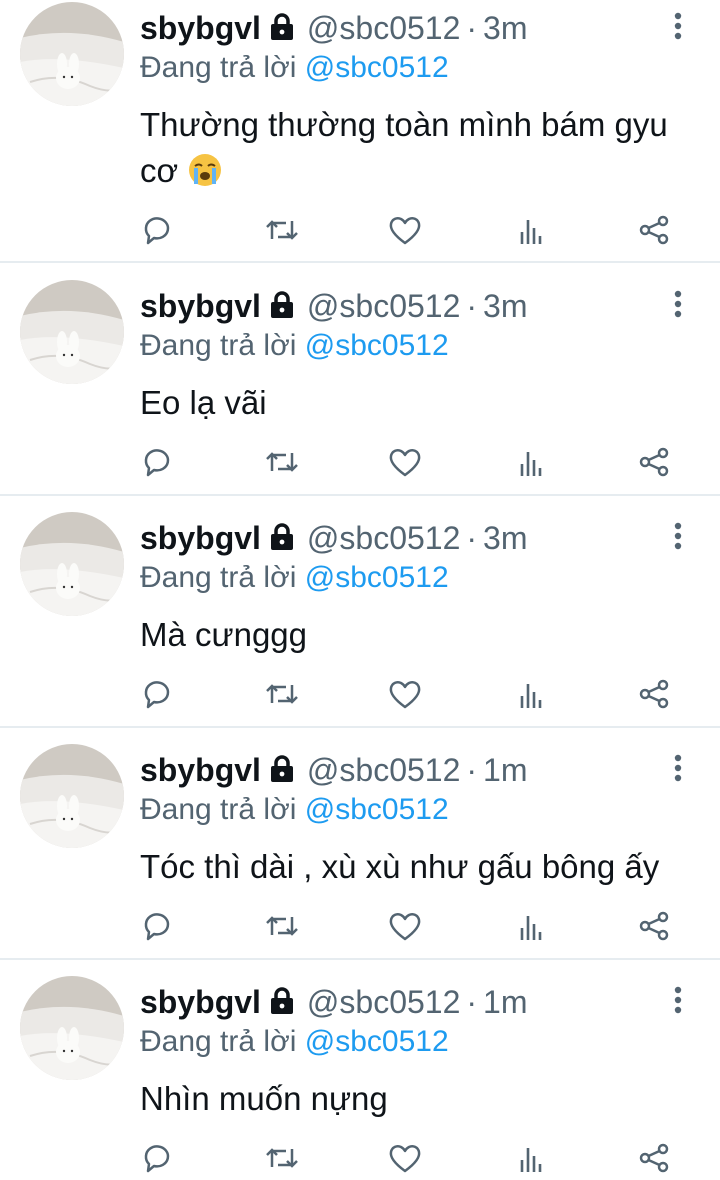 This screenshot has height=1180, width=720. Describe the element at coordinates (420, 403) in the screenshot. I see `tweet-text: Eo lạ vãi` at that location.